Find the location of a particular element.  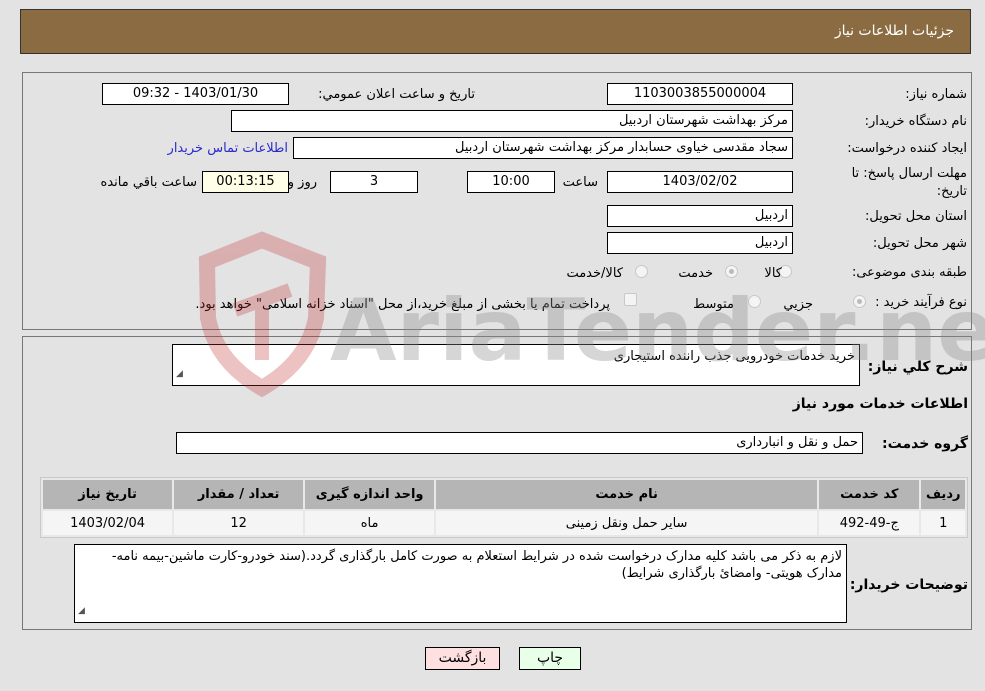

column-header-service-name: نام خدمت is located at coordinates (627, 494).